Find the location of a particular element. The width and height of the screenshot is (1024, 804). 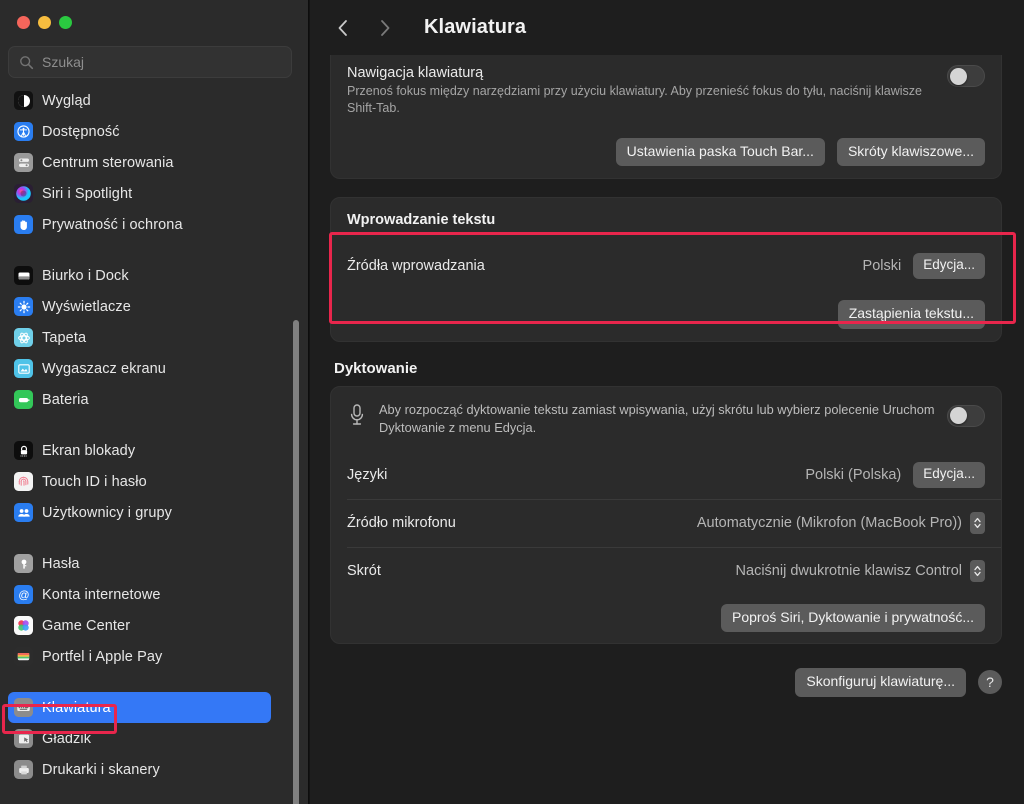

sidebar-item-label: Tapeta is located at coordinates (64, 337).